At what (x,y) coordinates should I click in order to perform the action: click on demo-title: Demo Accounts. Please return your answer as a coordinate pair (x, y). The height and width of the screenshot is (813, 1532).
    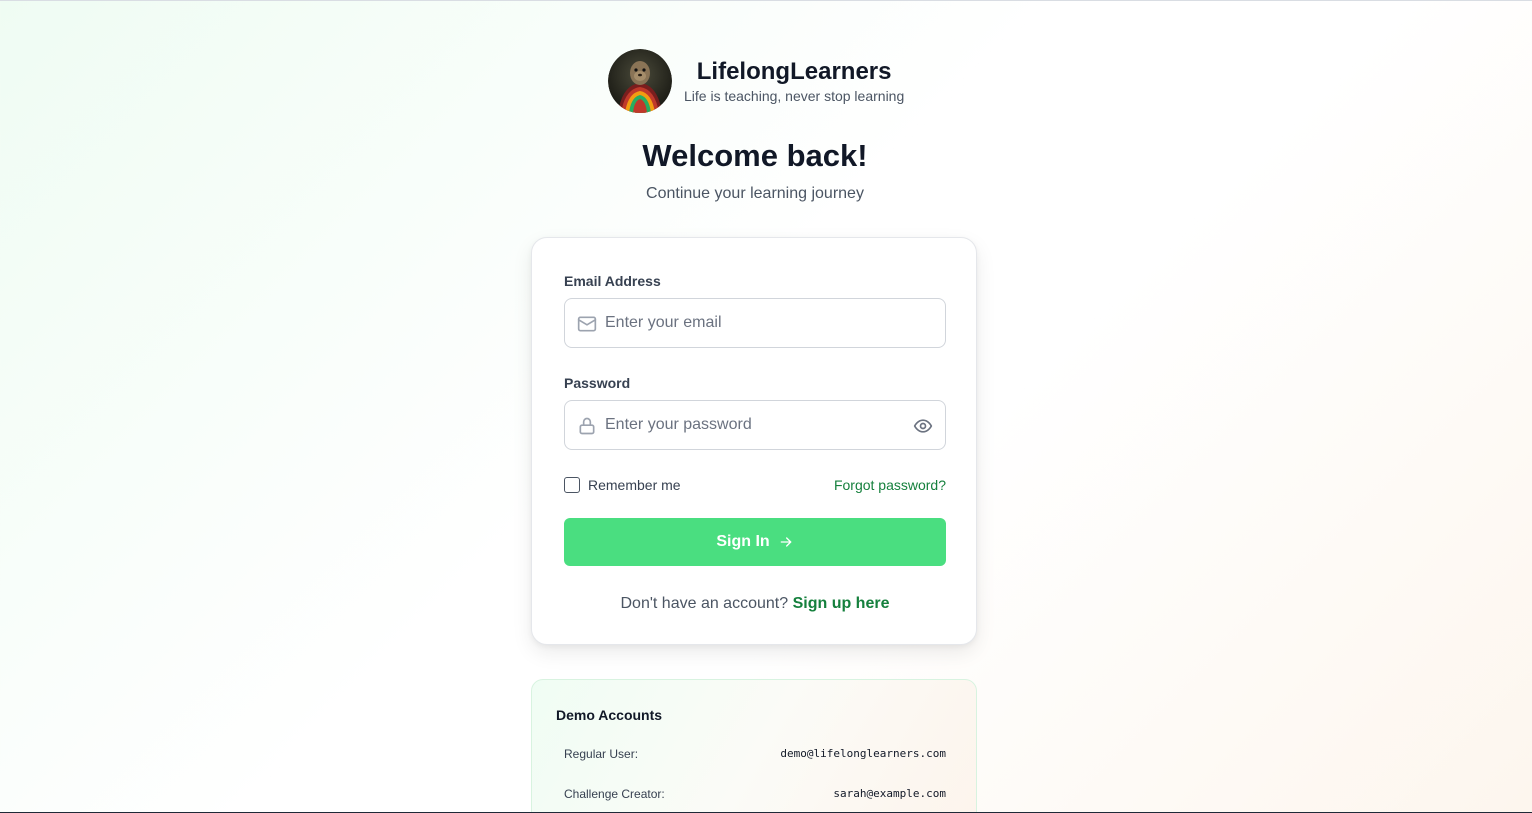
    Looking at the image, I should click on (609, 715).